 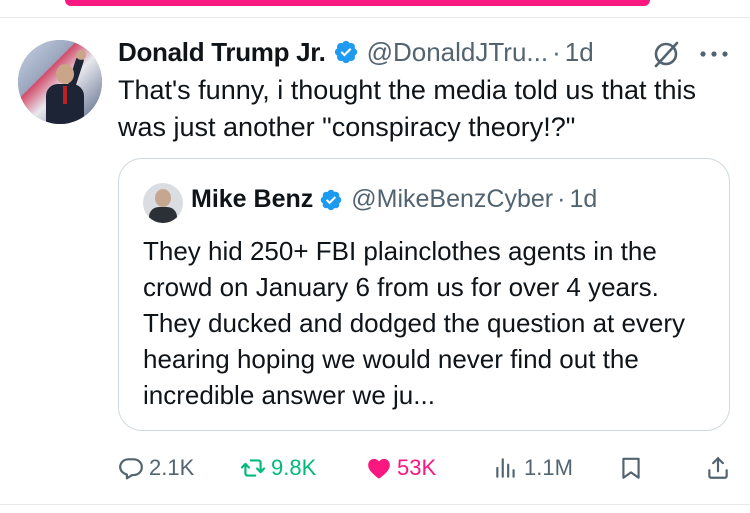 I want to click on reply-button: 2.1K, so click(x=156, y=468).